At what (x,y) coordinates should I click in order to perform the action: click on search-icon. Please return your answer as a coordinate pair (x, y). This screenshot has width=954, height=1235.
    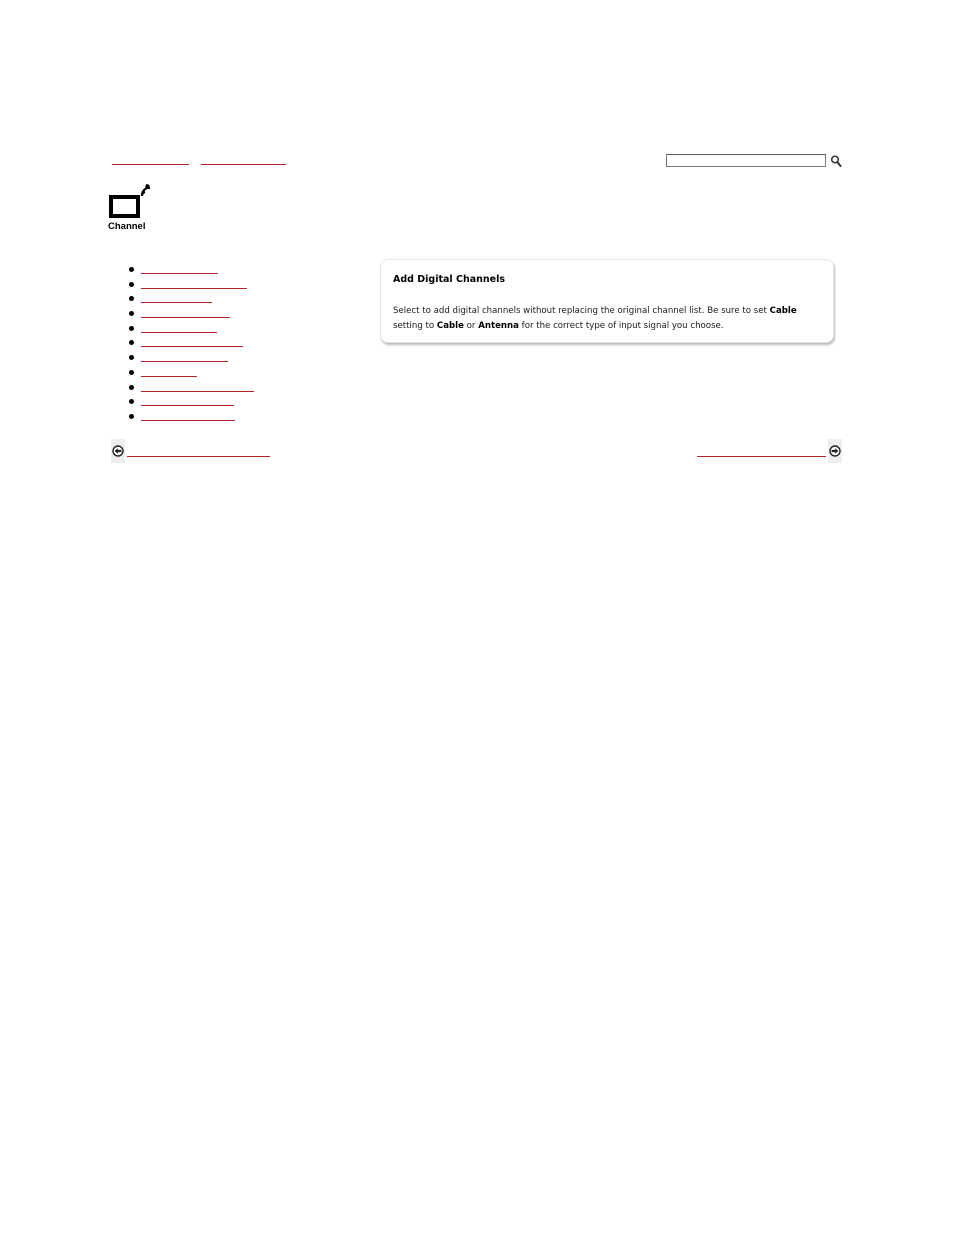
    Looking at the image, I should click on (836, 161).